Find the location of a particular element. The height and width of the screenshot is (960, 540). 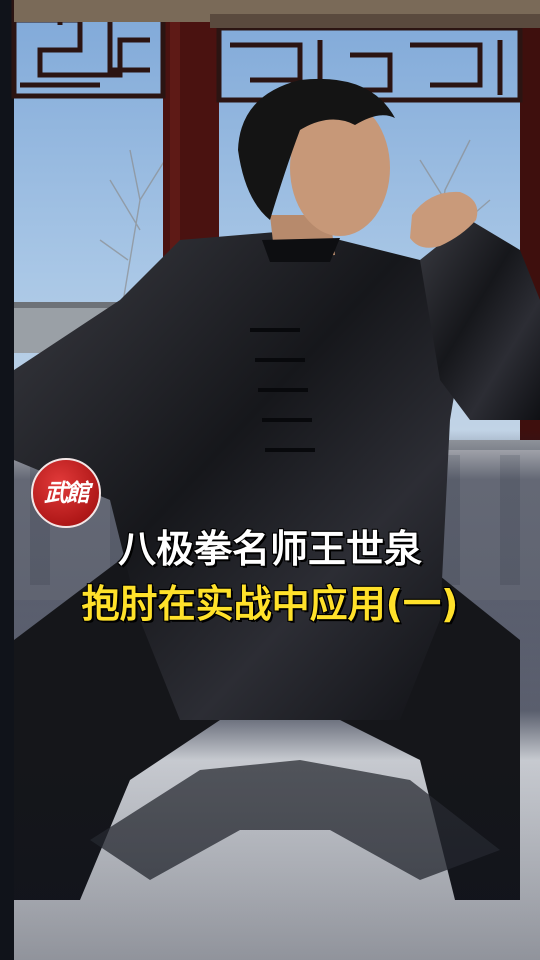

channel-logo-badge: 武館 is located at coordinates (66, 493).